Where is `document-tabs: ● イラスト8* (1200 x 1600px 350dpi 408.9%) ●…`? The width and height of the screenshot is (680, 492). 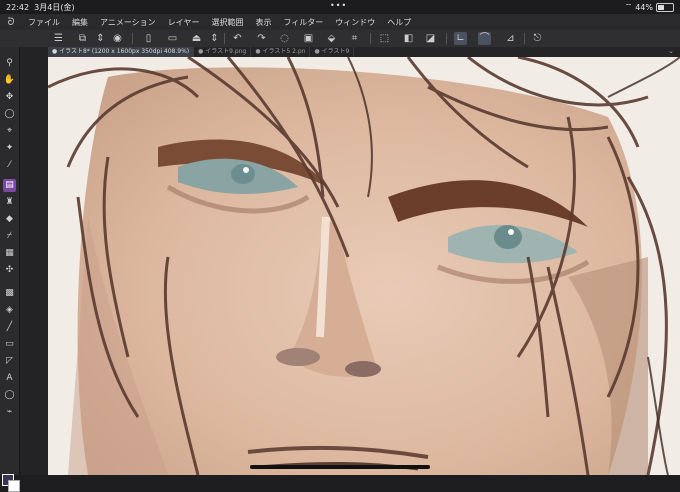
document-tabs: ● イラスト8* (1200 x 1600px 350dpi 408.9%) ●… is located at coordinates (364, 52).